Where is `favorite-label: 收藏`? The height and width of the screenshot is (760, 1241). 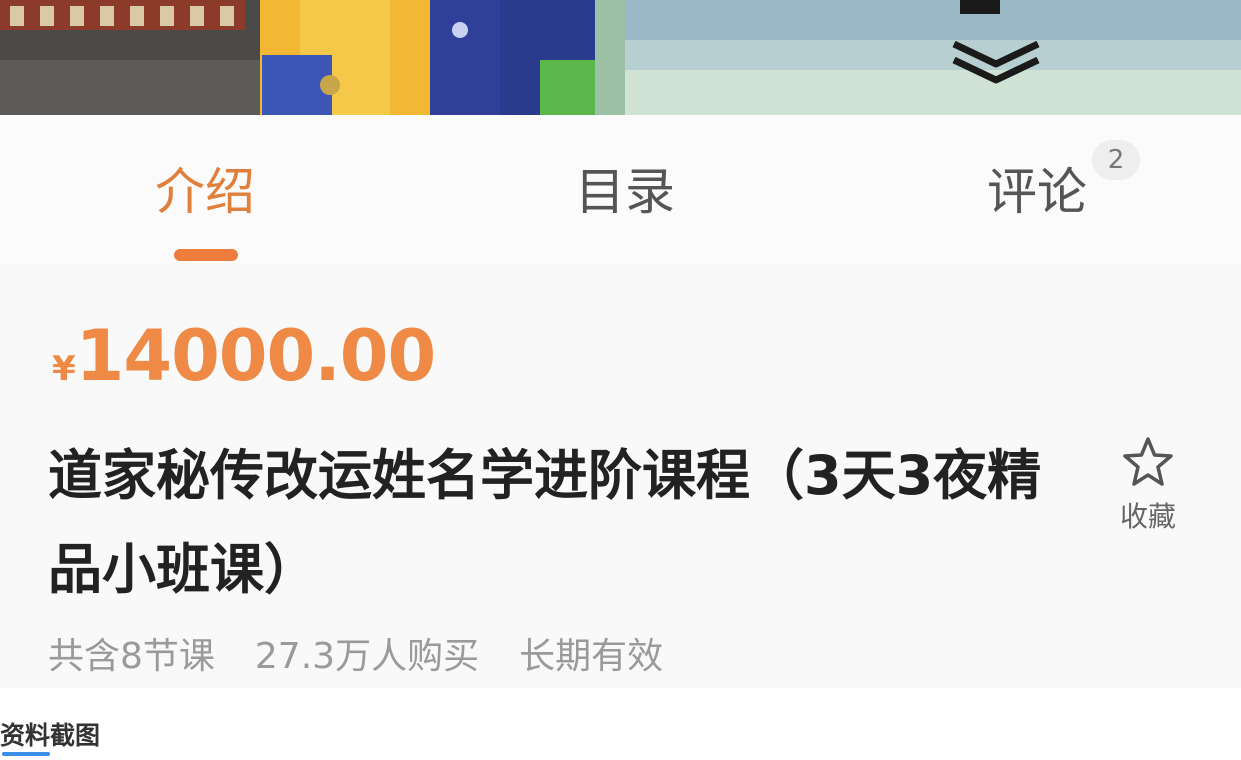 favorite-label: 收藏 is located at coordinates (1147, 516).